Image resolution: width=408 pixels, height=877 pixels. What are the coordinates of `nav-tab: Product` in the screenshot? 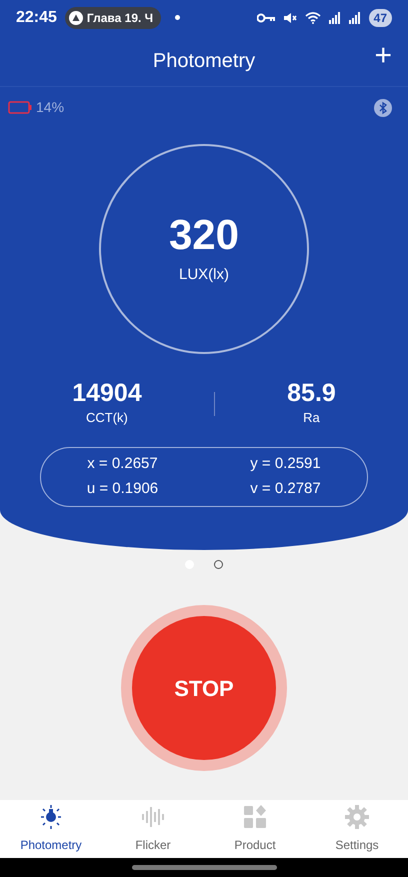 It's located at (255, 829).